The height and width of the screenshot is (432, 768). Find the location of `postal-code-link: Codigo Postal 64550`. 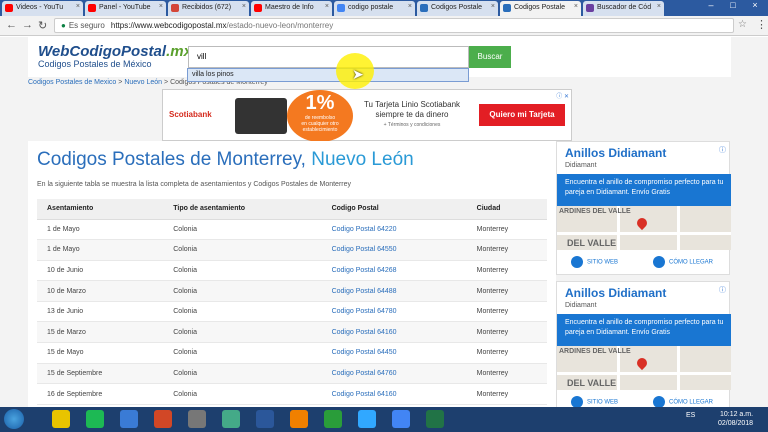

postal-code-link: Codigo Postal 64550 is located at coordinates (394, 250).